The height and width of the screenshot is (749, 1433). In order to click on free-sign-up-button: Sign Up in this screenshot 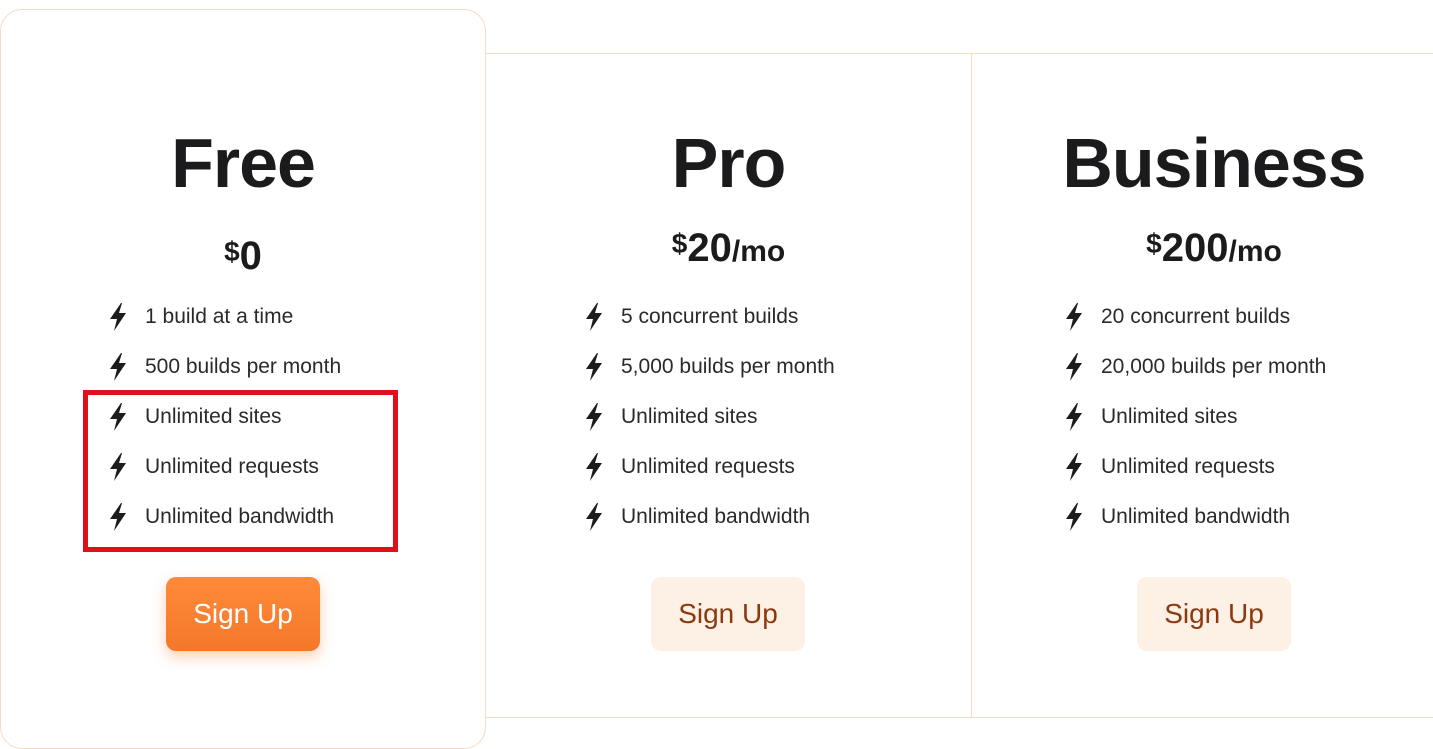, I will do `click(243, 614)`.